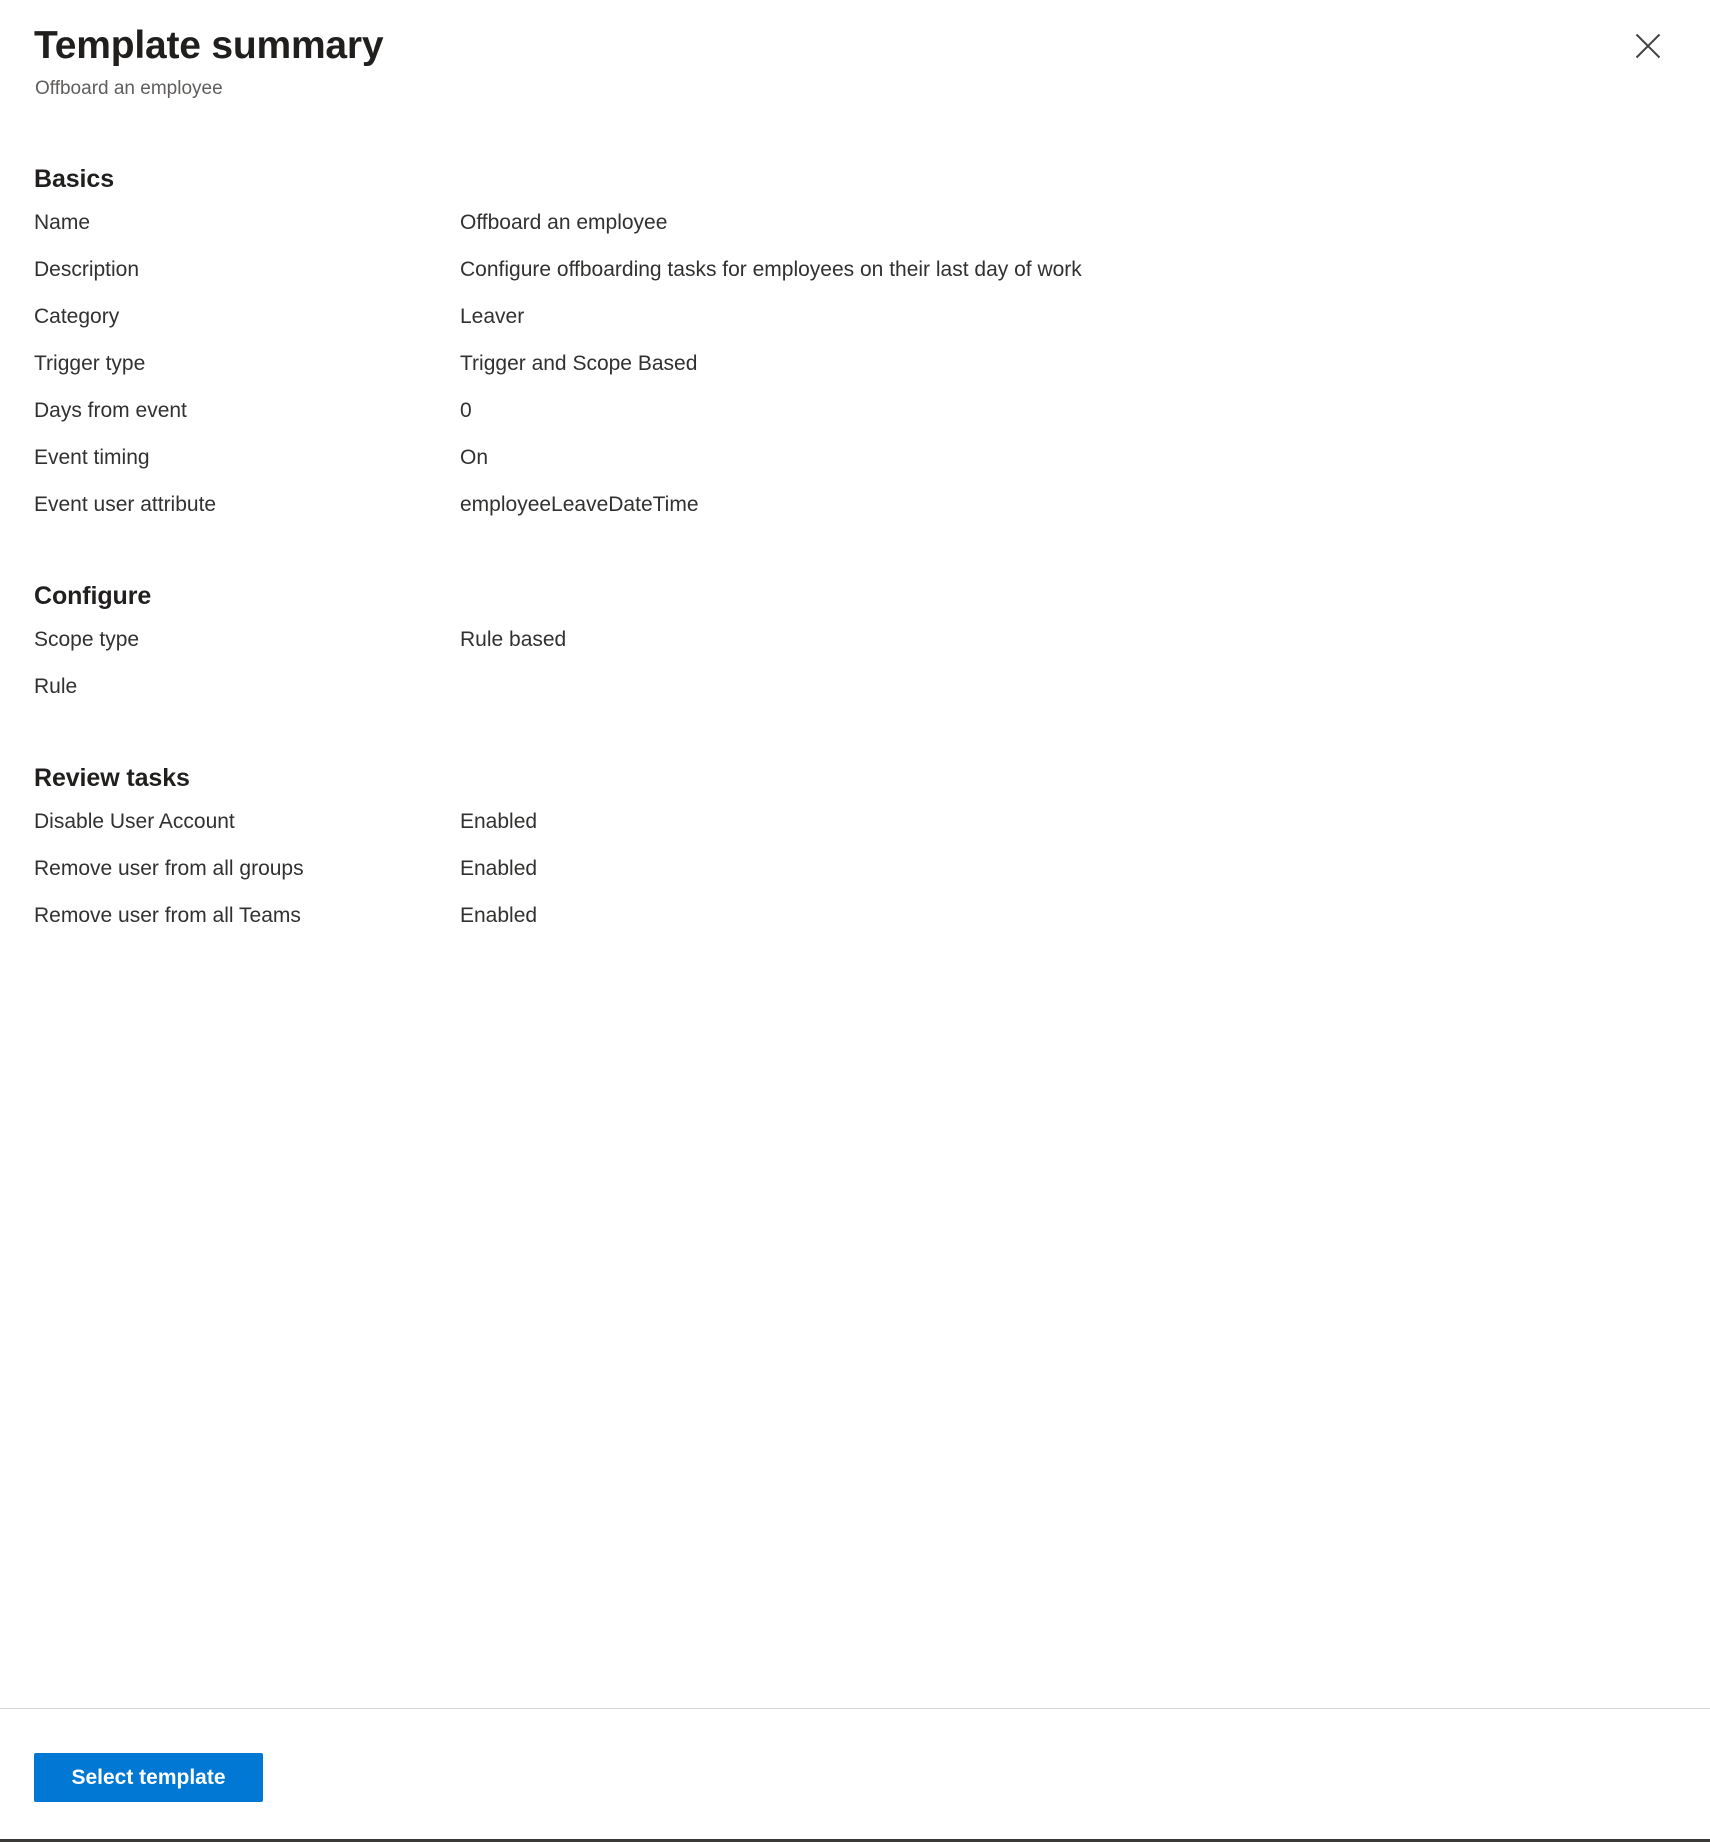  I want to click on label-remove-user-from-all-groups: Remove user from all groups, so click(169, 868).